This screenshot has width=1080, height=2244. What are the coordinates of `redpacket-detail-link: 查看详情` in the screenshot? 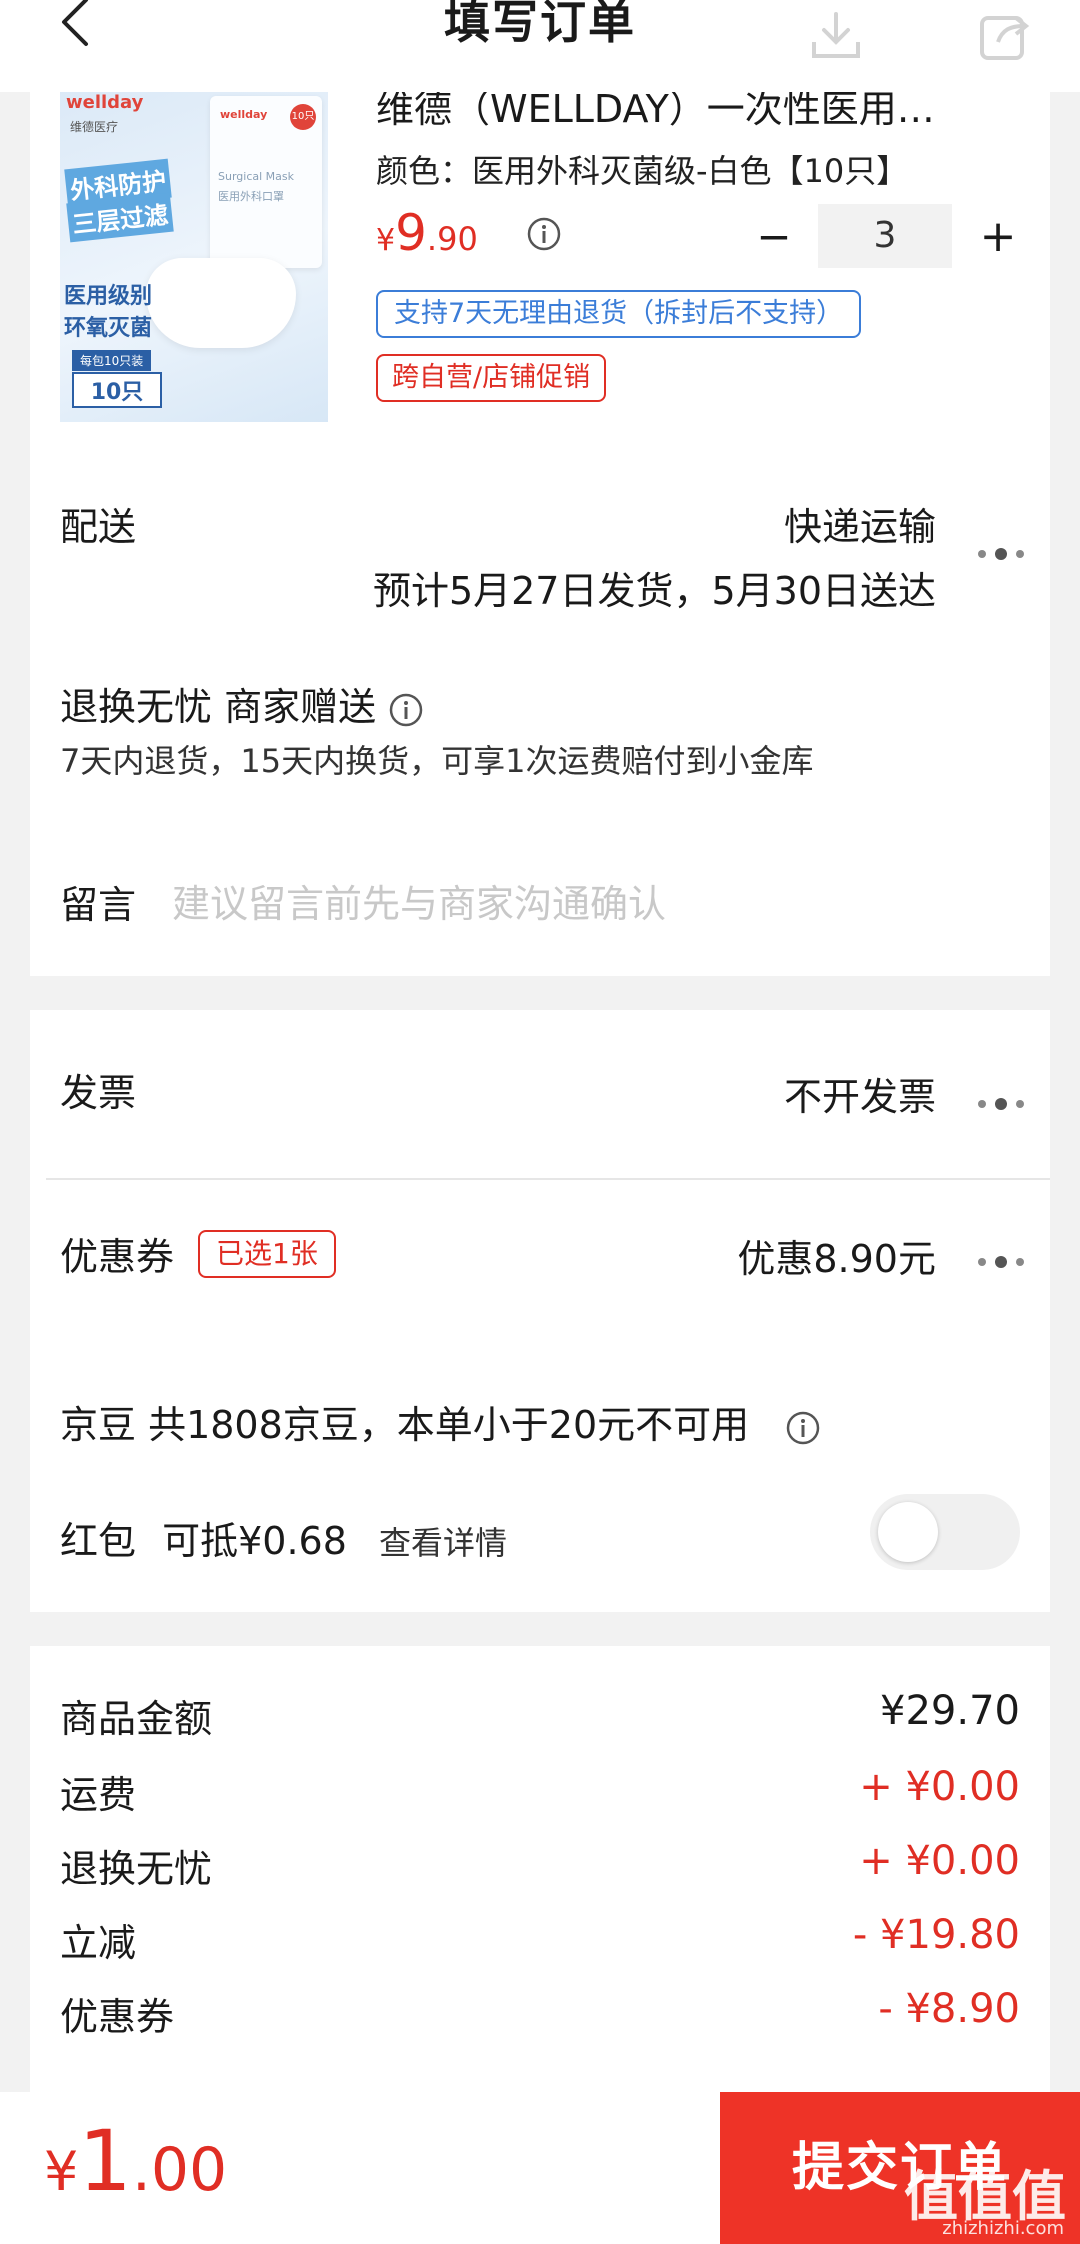 It's located at (443, 1543).